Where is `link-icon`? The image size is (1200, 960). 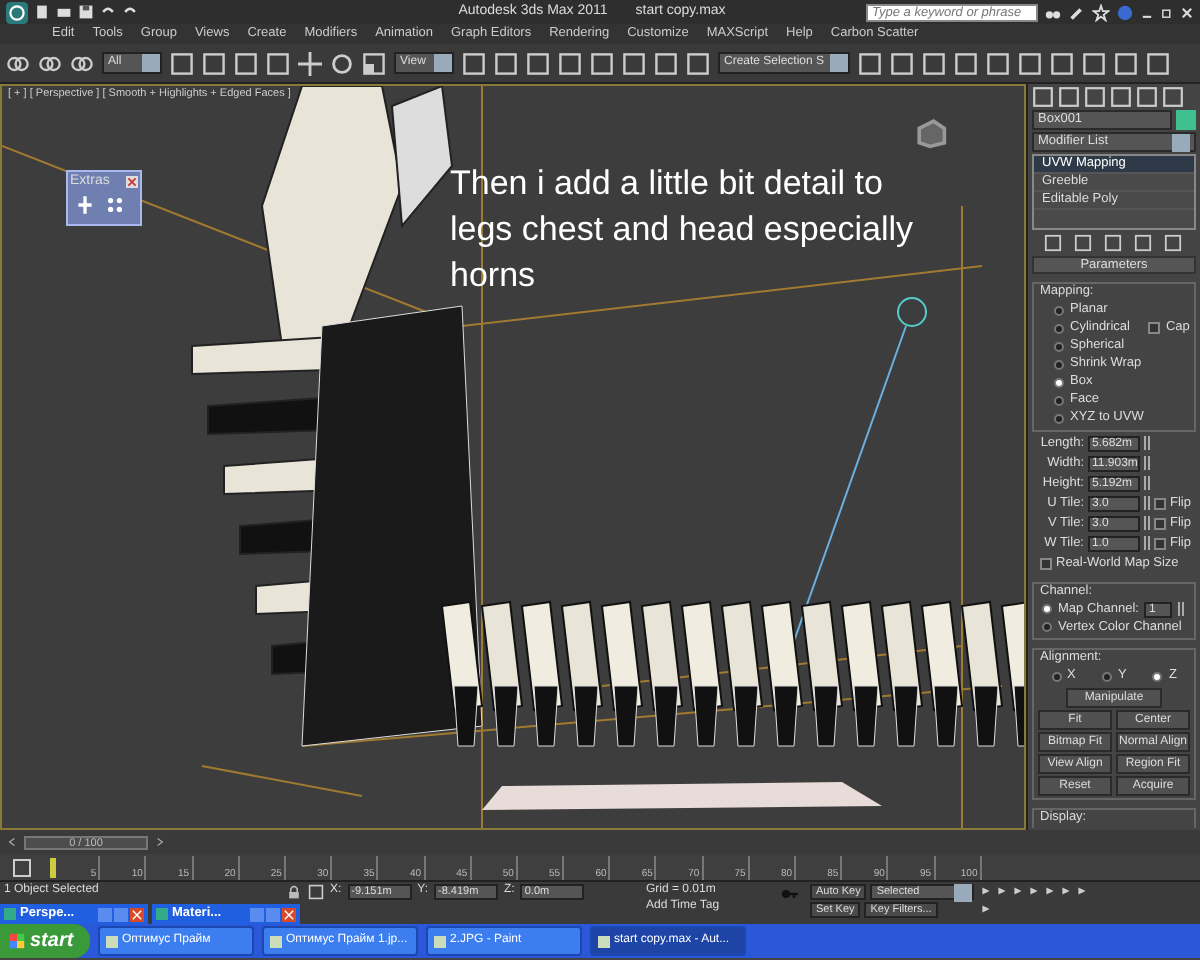 link-icon is located at coordinates (18, 63).